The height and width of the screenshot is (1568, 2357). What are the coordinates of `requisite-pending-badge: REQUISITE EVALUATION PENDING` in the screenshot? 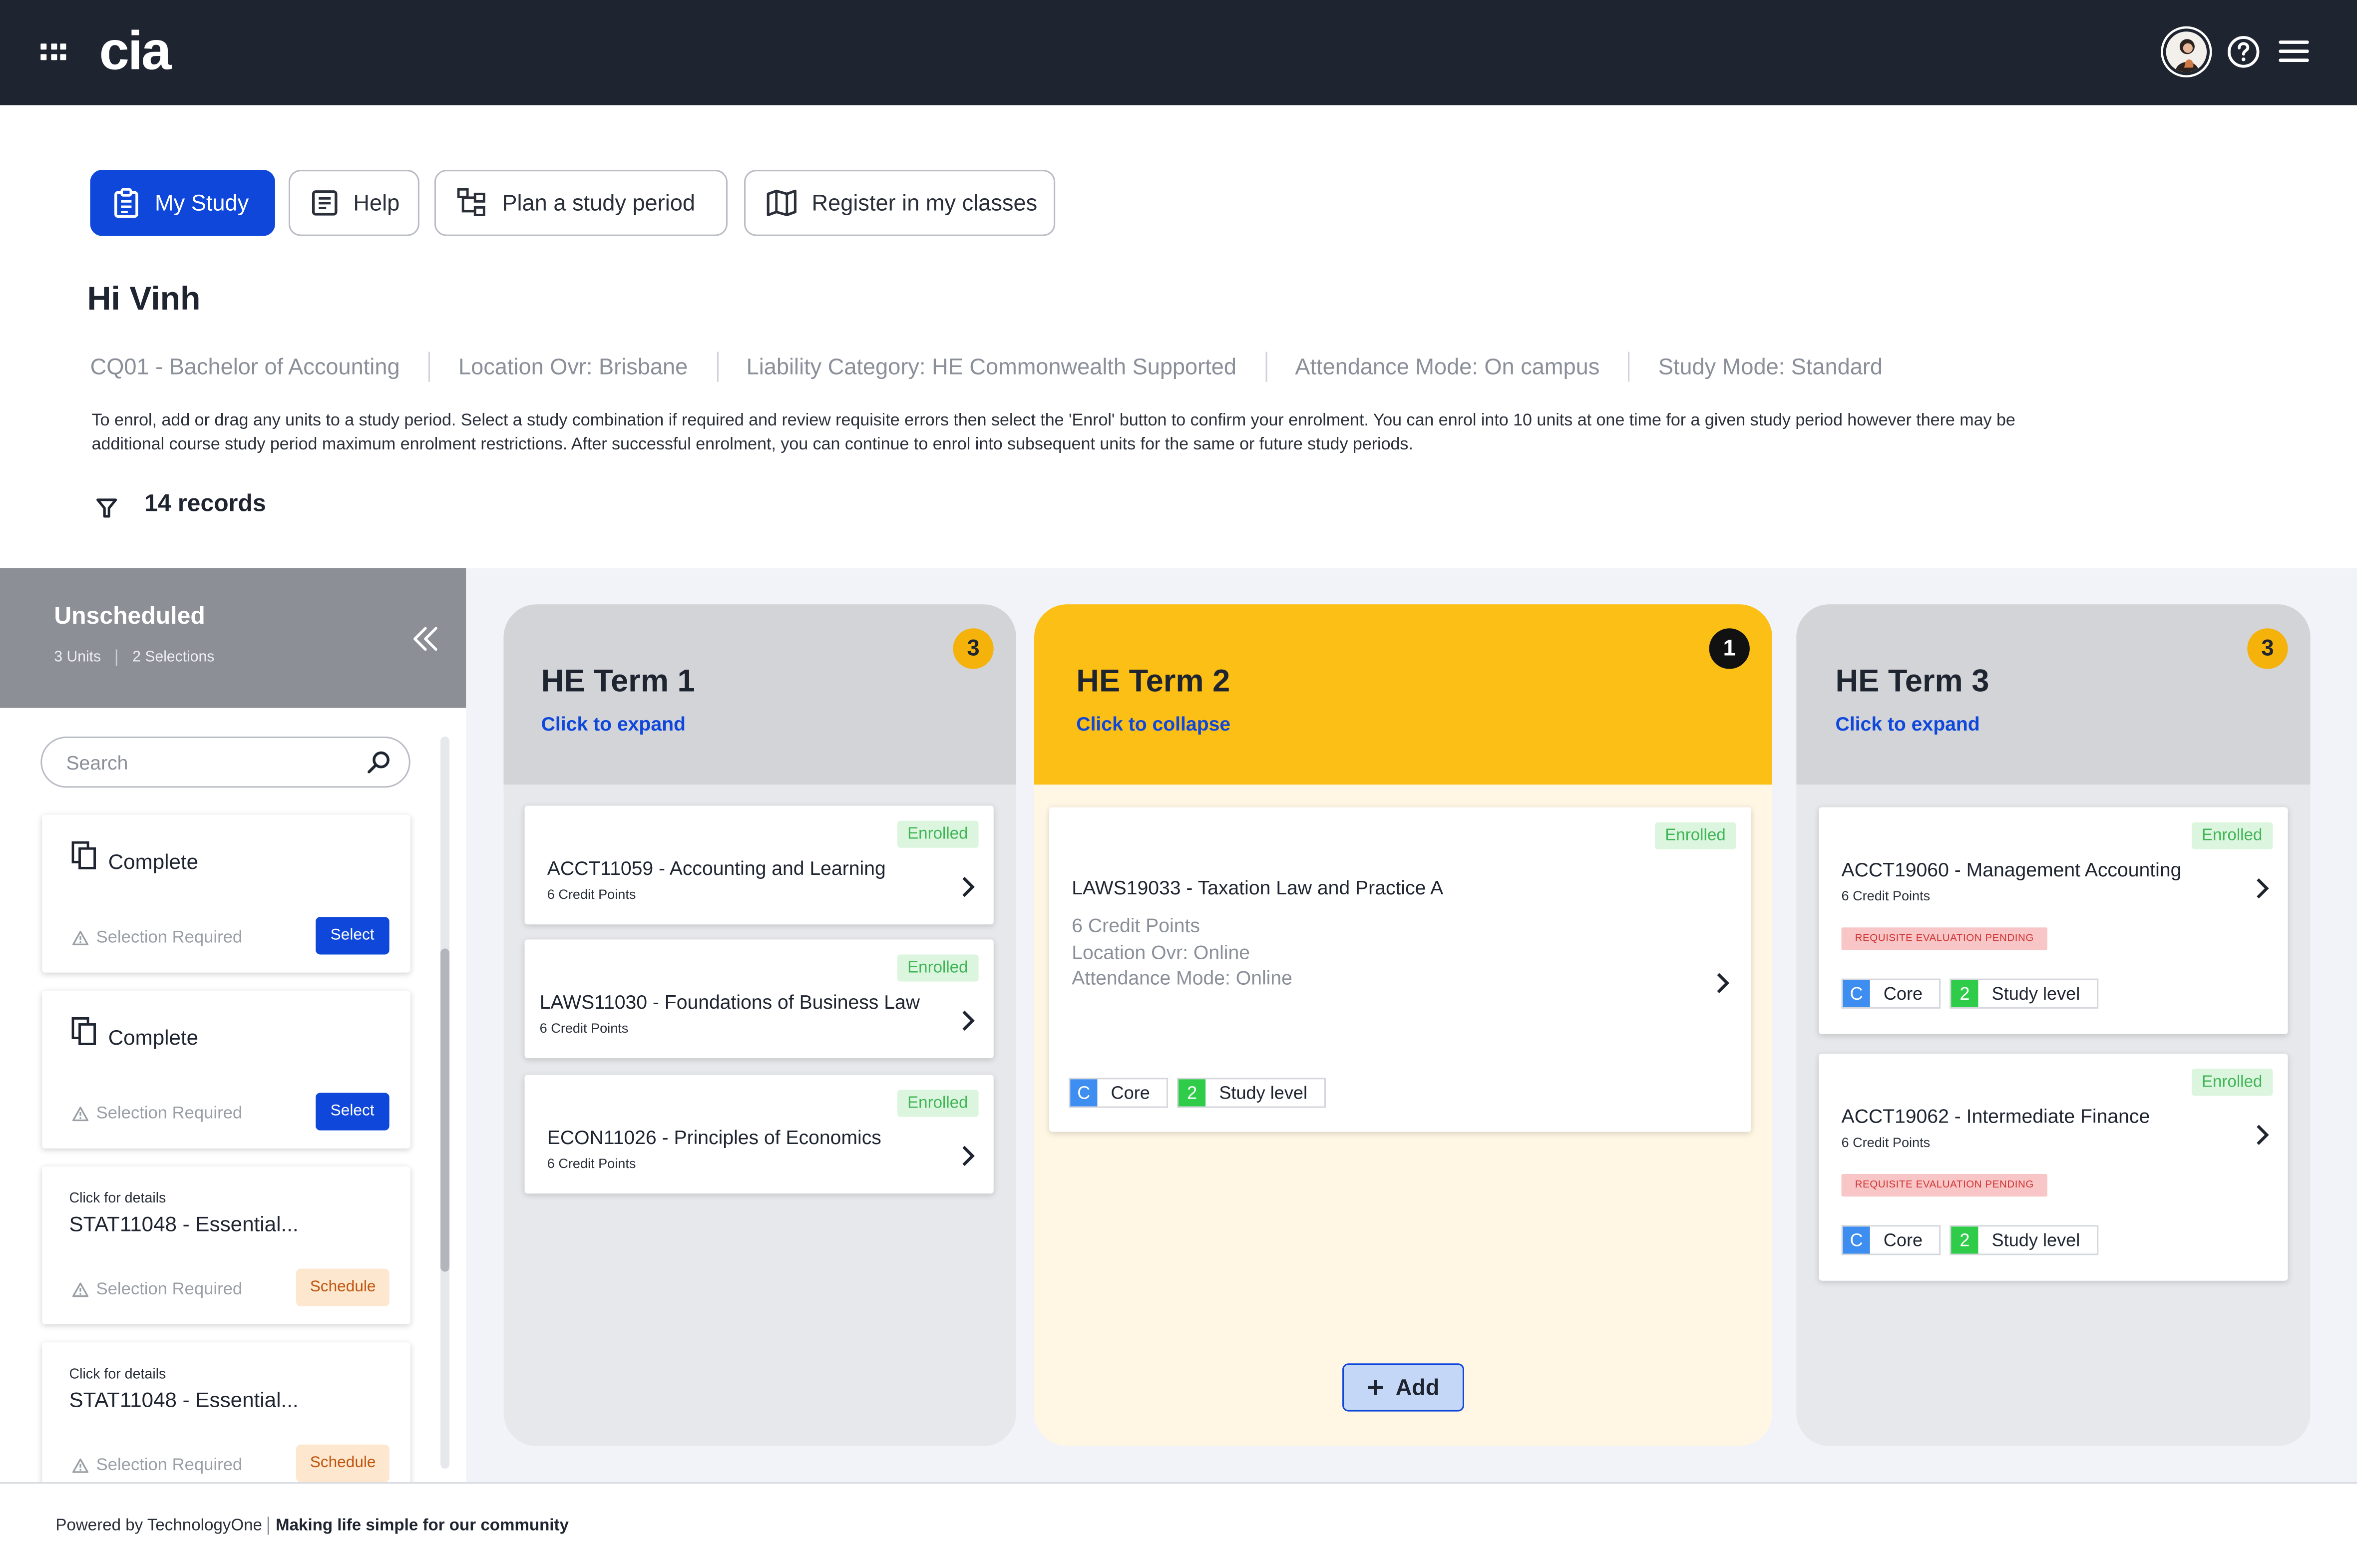 It's located at (1944, 1185).